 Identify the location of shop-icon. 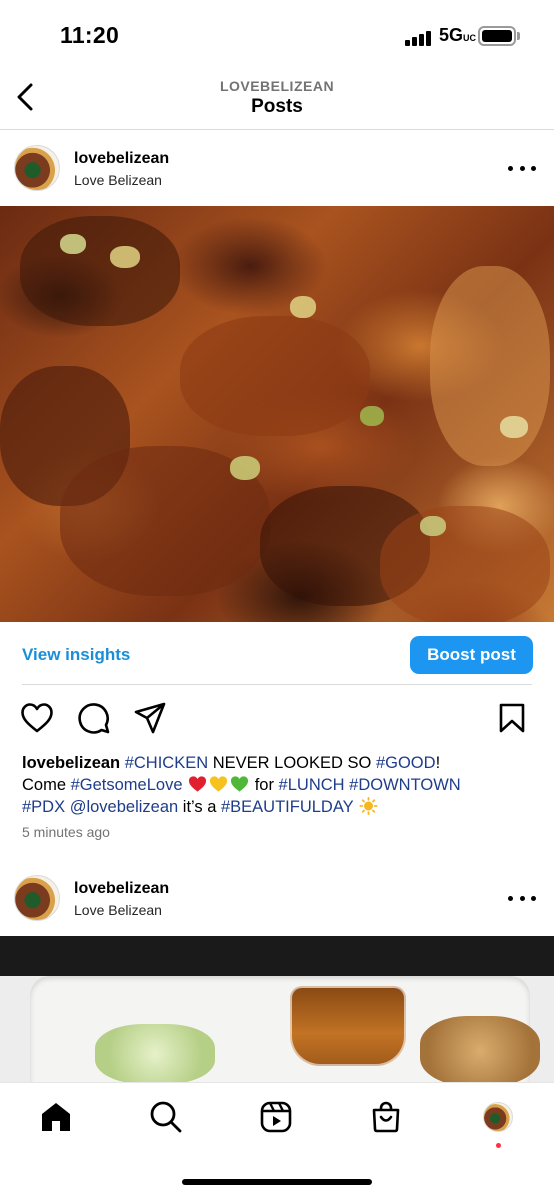
(386, 1117).